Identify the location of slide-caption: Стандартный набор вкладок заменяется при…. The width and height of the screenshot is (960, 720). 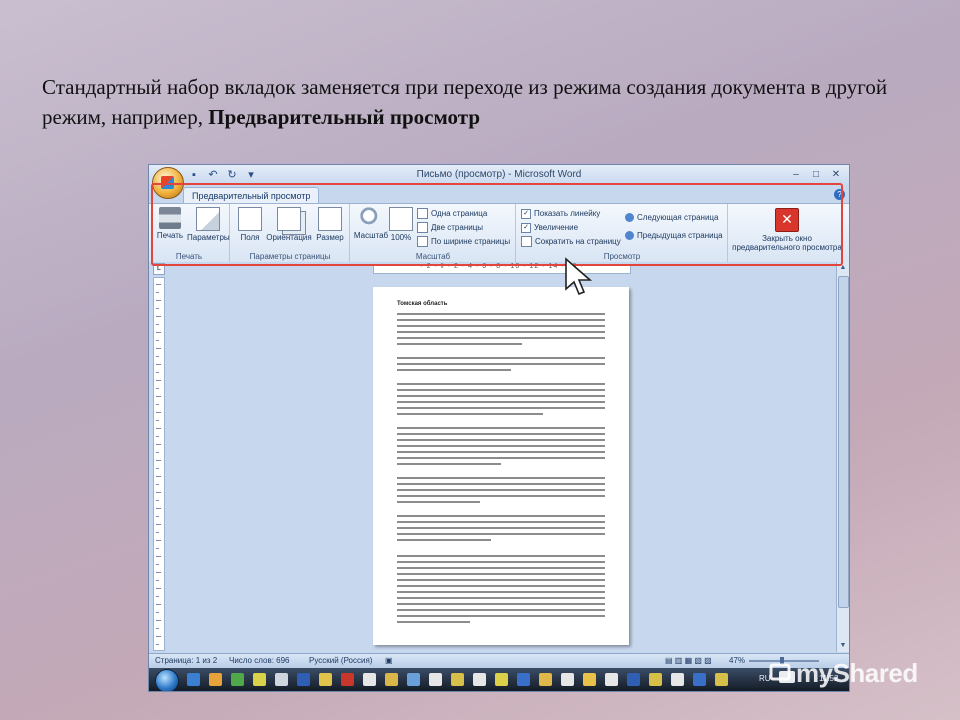
(482, 102).